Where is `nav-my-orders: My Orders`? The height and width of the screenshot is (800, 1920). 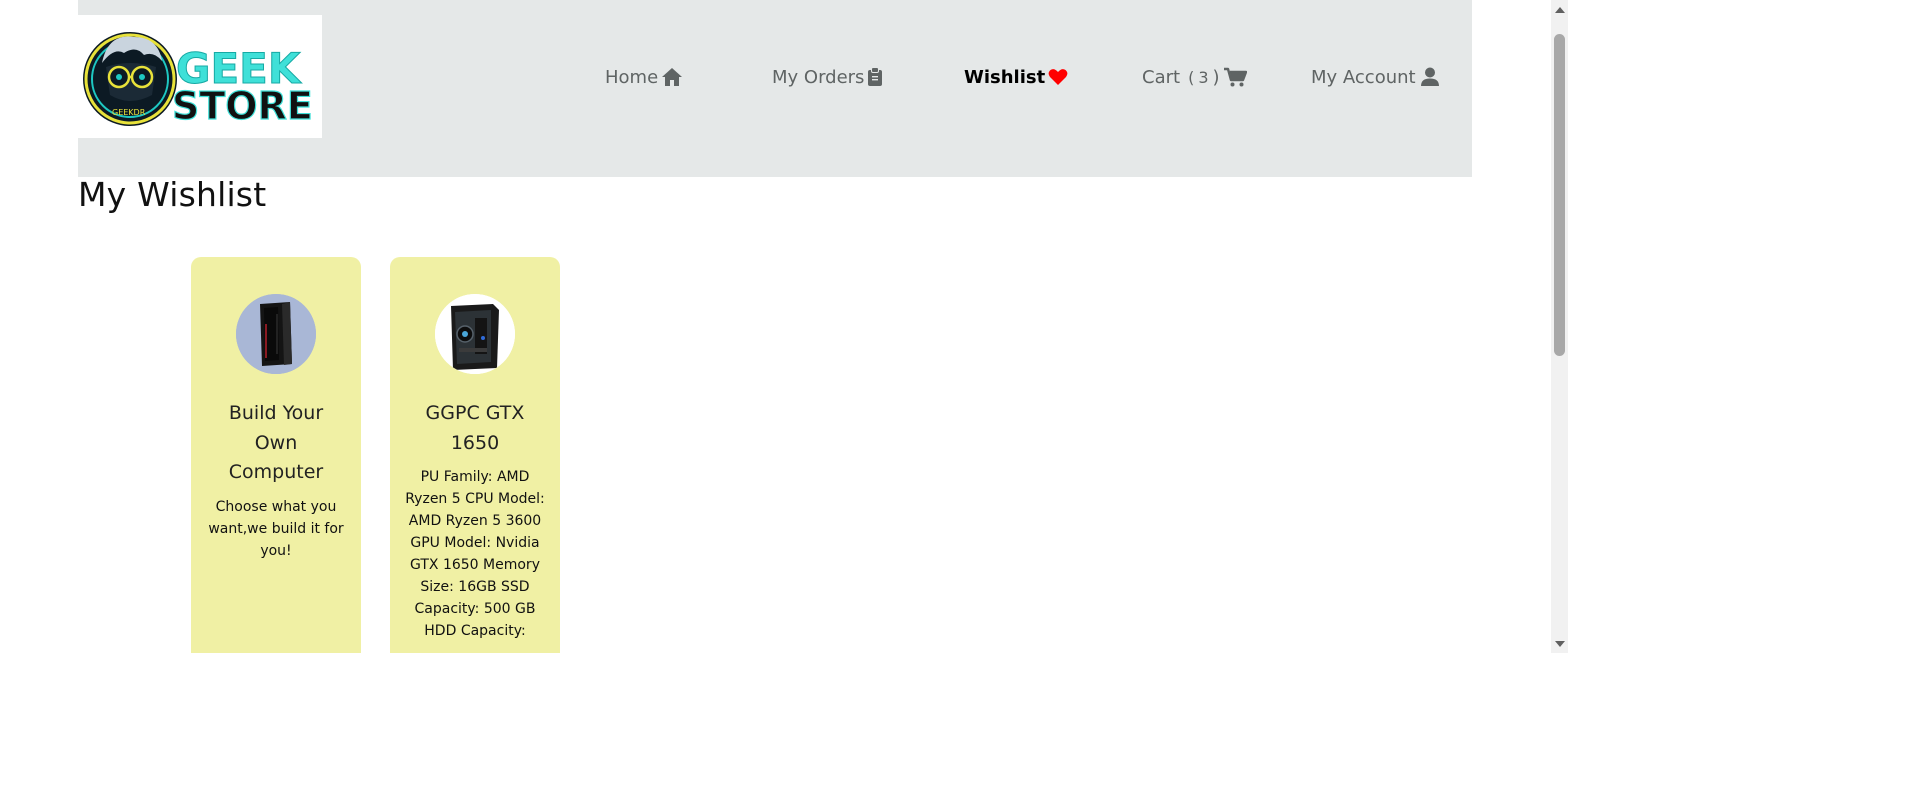
nav-my-orders: My Orders is located at coordinates (827, 77).